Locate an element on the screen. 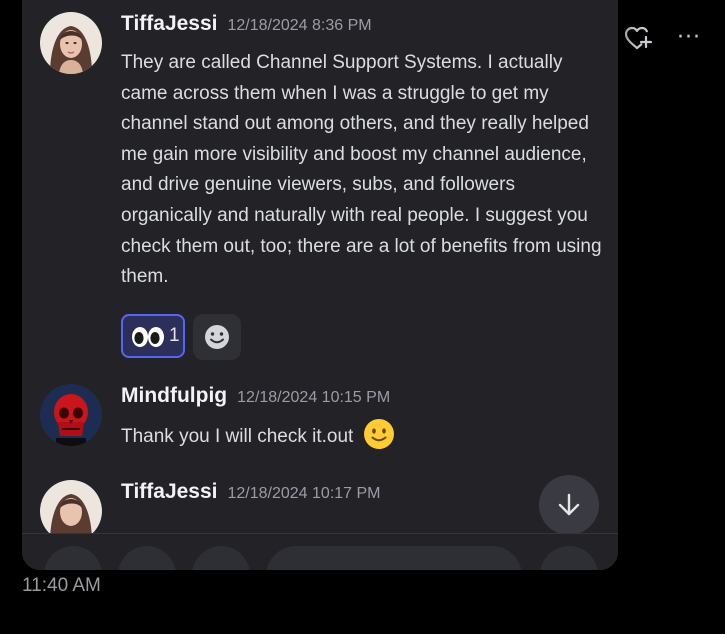 This screenshot has width=725, height=634. message-text-row: Thank you I will check it.out is located at coordinates (258, 435).